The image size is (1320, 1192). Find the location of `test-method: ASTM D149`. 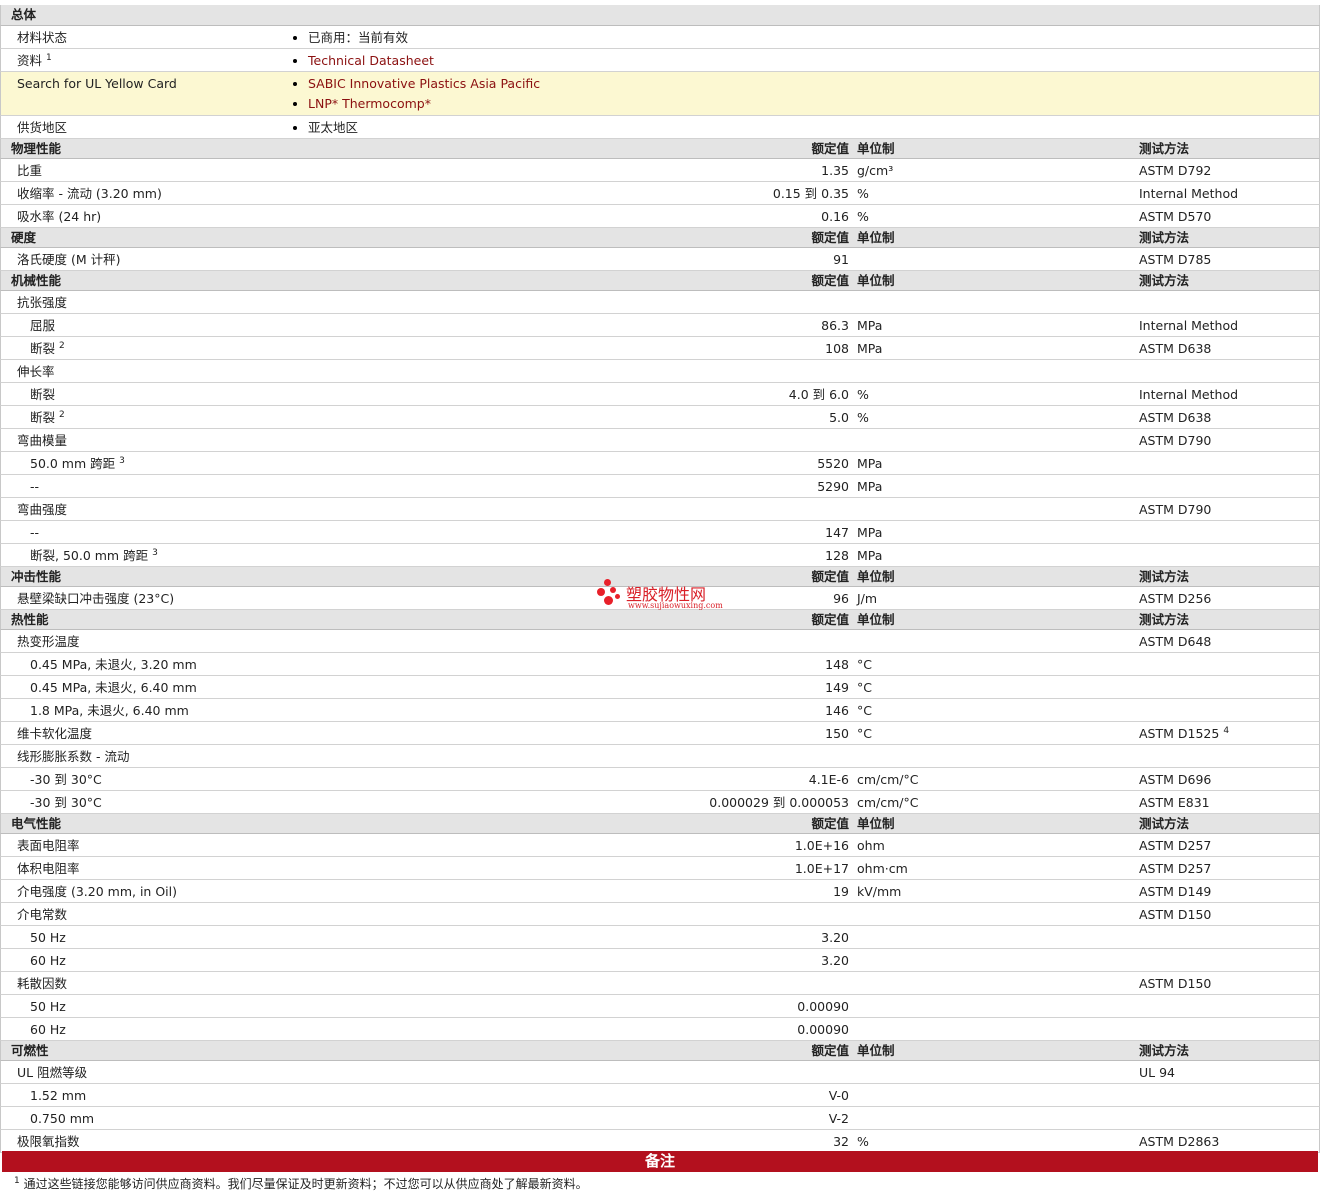

test-method: ASTM D149 is located at coordinates (1175, 892).